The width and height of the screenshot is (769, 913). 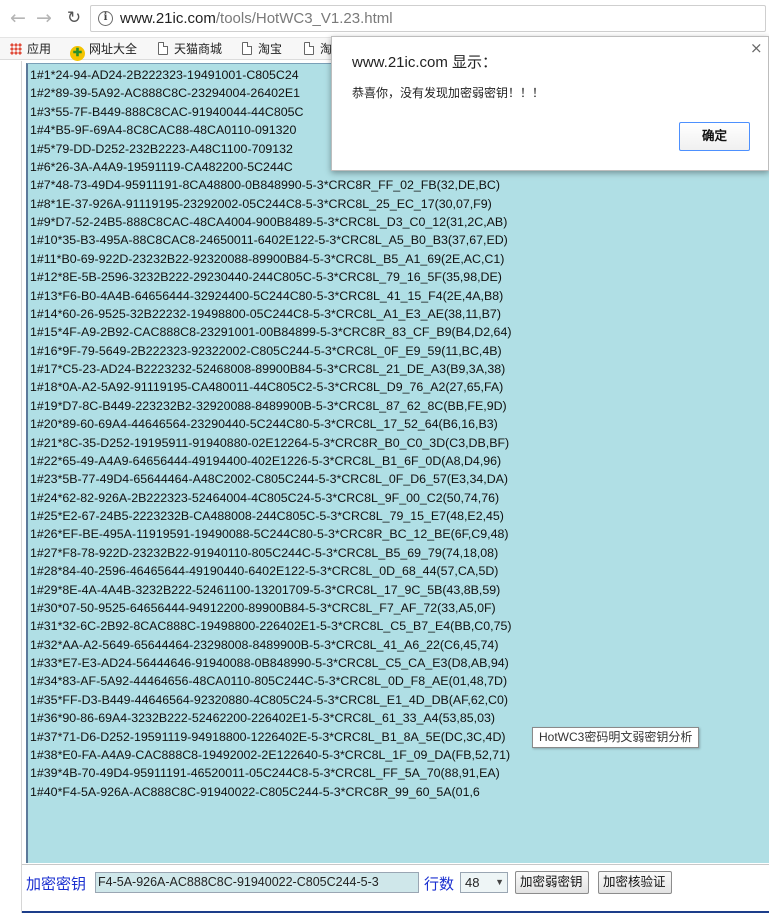 I want to click on rows-label: 行数, so click(x=439, y=884).